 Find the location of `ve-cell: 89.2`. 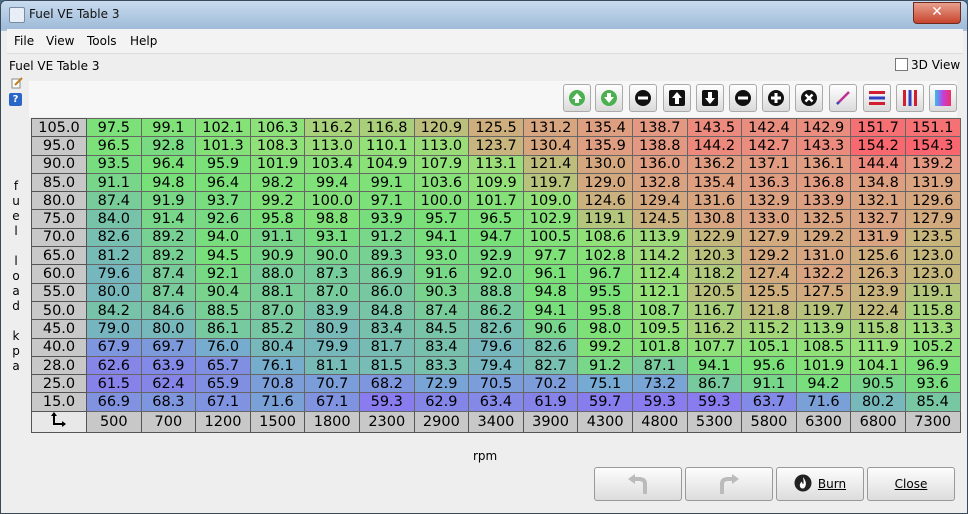

ve-cell: 89.2 is located at coordinates (168, 256).